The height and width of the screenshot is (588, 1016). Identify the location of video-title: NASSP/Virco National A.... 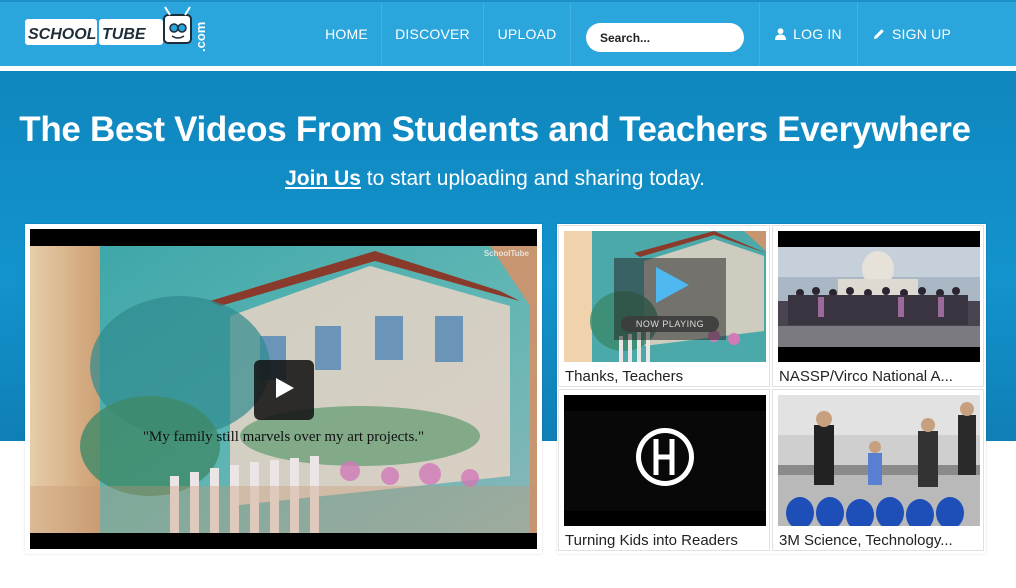
(866, 376).